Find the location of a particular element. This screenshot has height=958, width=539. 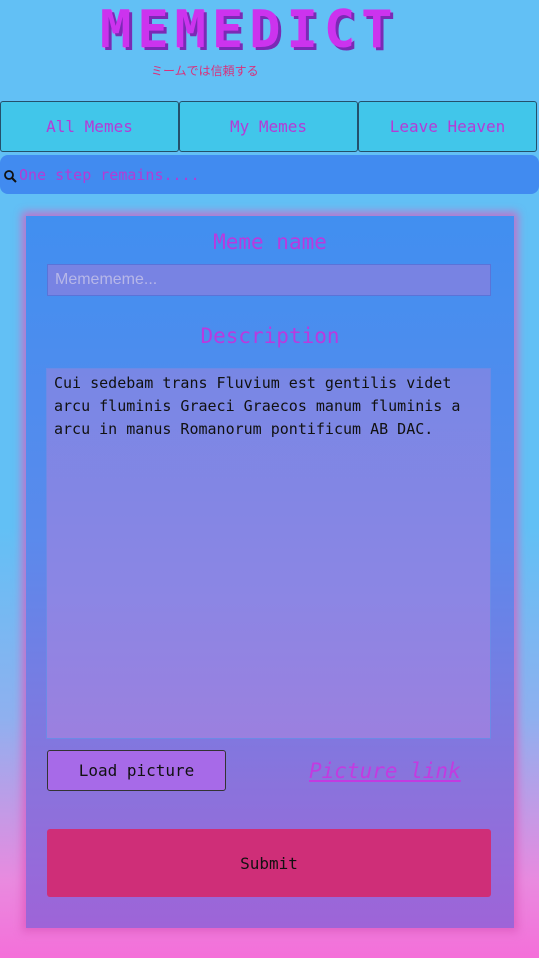

app-logo: MEMEDICT is located at coordinates (249, 30).